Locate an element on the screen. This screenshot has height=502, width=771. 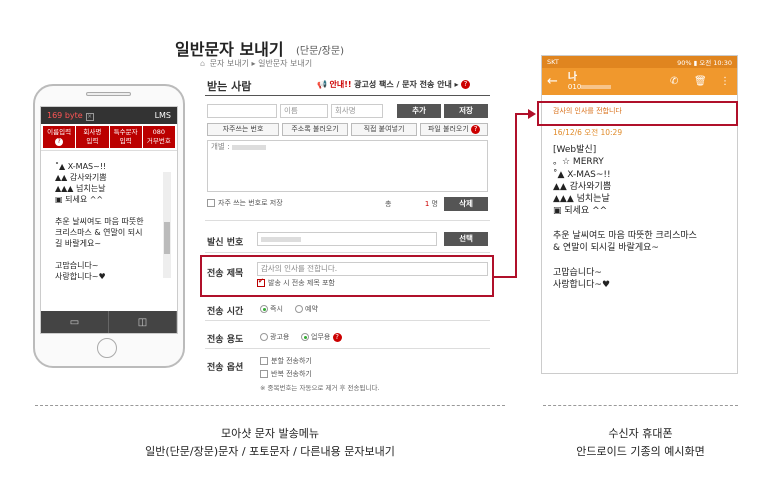
file-load-button: 파일 불러오기 ? is located at coordinates (454, 129).